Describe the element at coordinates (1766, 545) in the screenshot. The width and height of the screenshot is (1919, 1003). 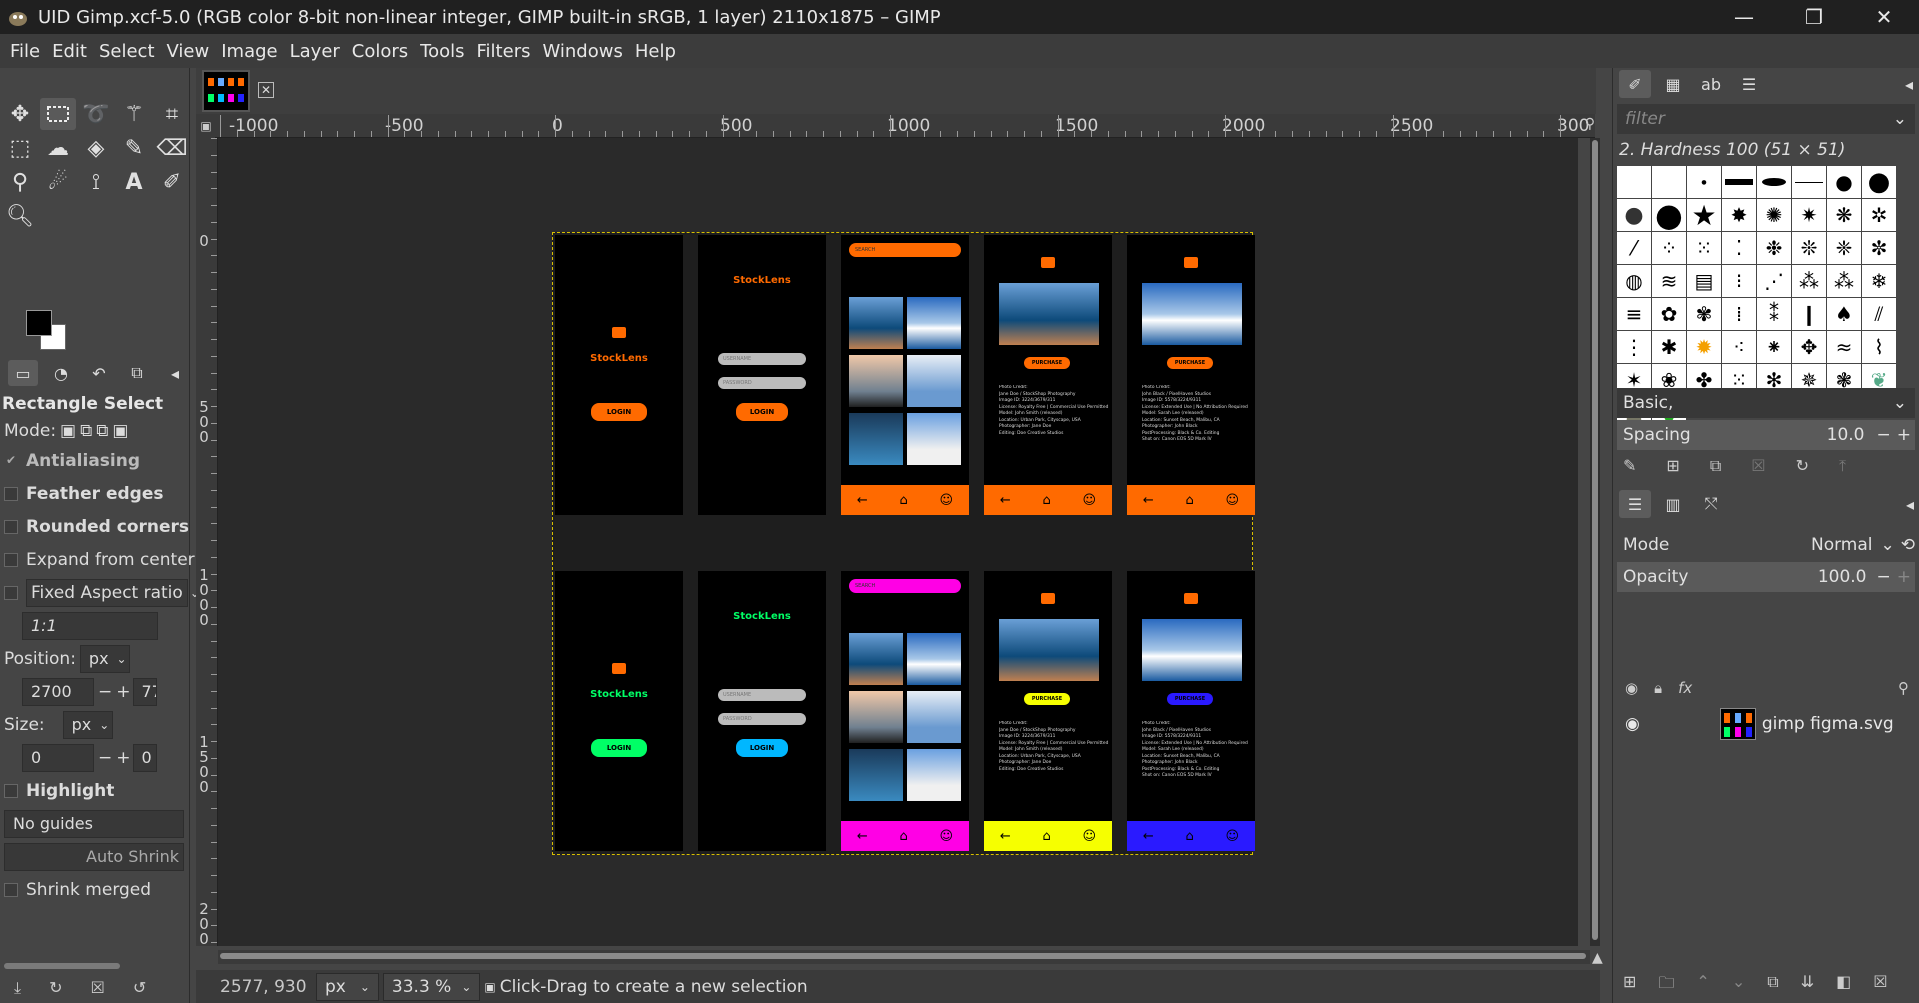
I see `layer-mode-select: Mode Normal ⌄ ⟲` at that location.